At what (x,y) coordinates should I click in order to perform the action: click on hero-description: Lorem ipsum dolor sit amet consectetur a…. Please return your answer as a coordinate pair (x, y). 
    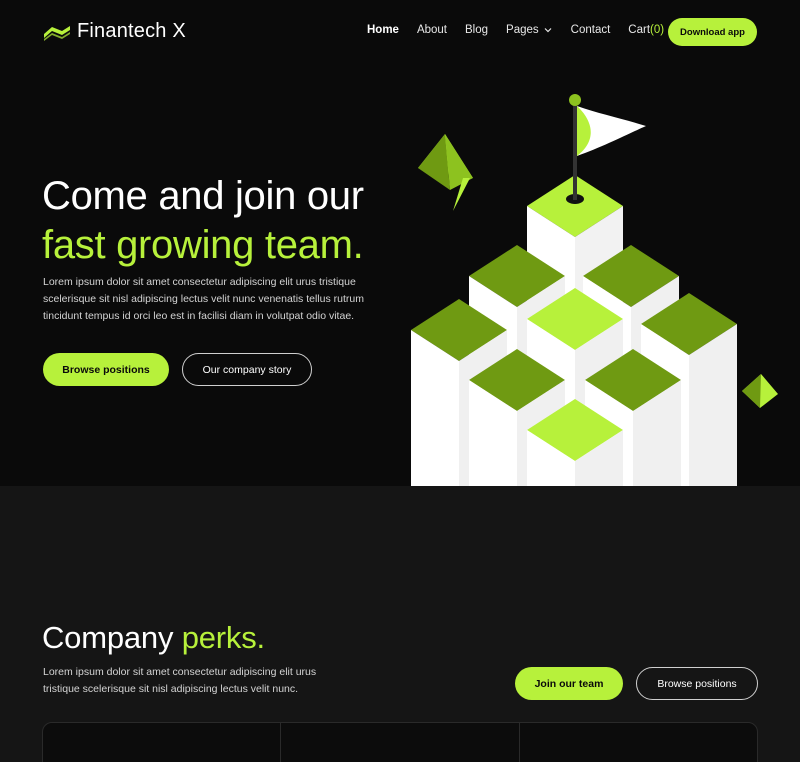
    Looking at the image, I should click on (203, 299).